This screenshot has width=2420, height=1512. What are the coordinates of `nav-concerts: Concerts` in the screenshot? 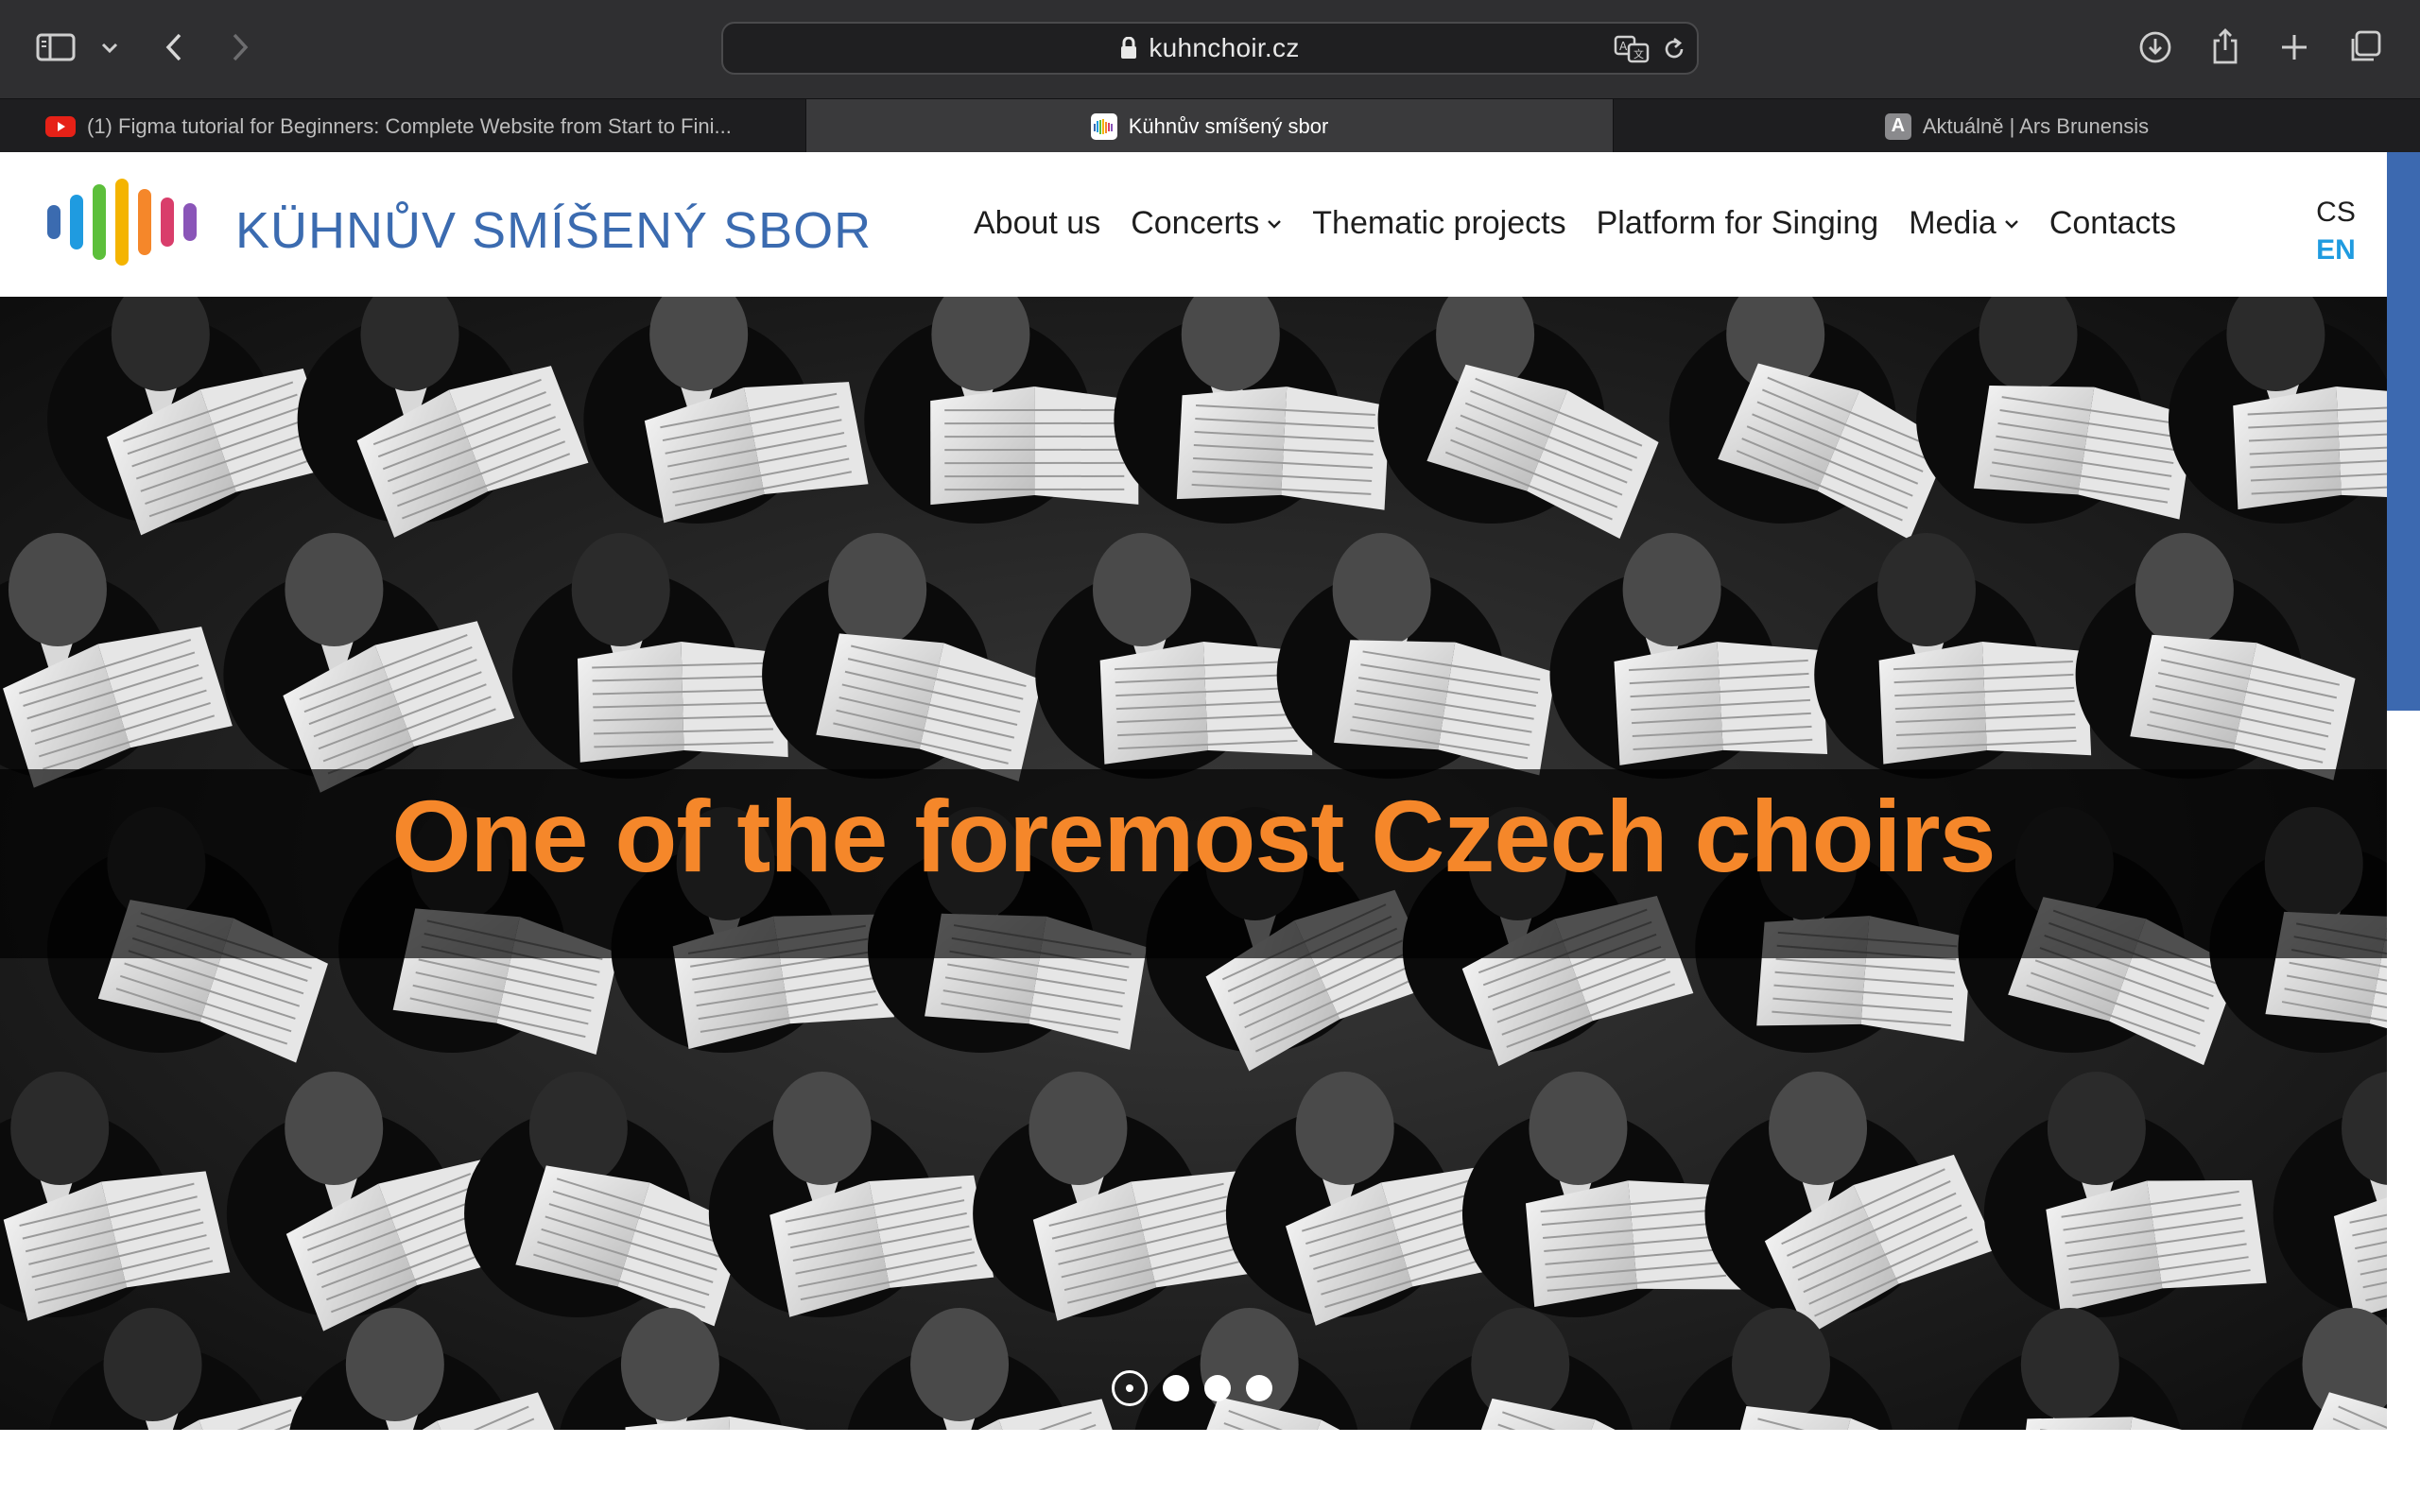 It's located at (1206, 223).